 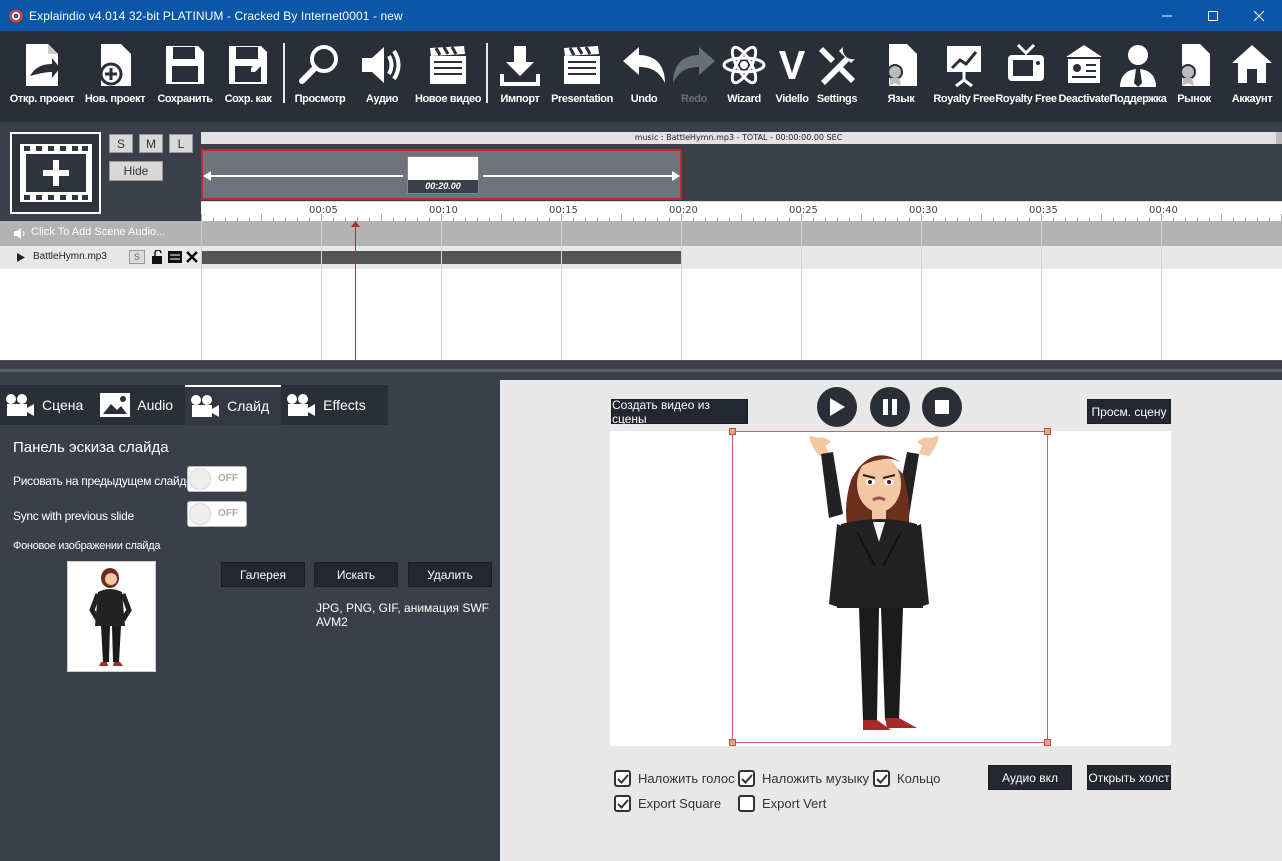 What do you see at coordinates (1167, 15) in the screenshot?
I see `minimize-button` at bounding box center [1167, 15].